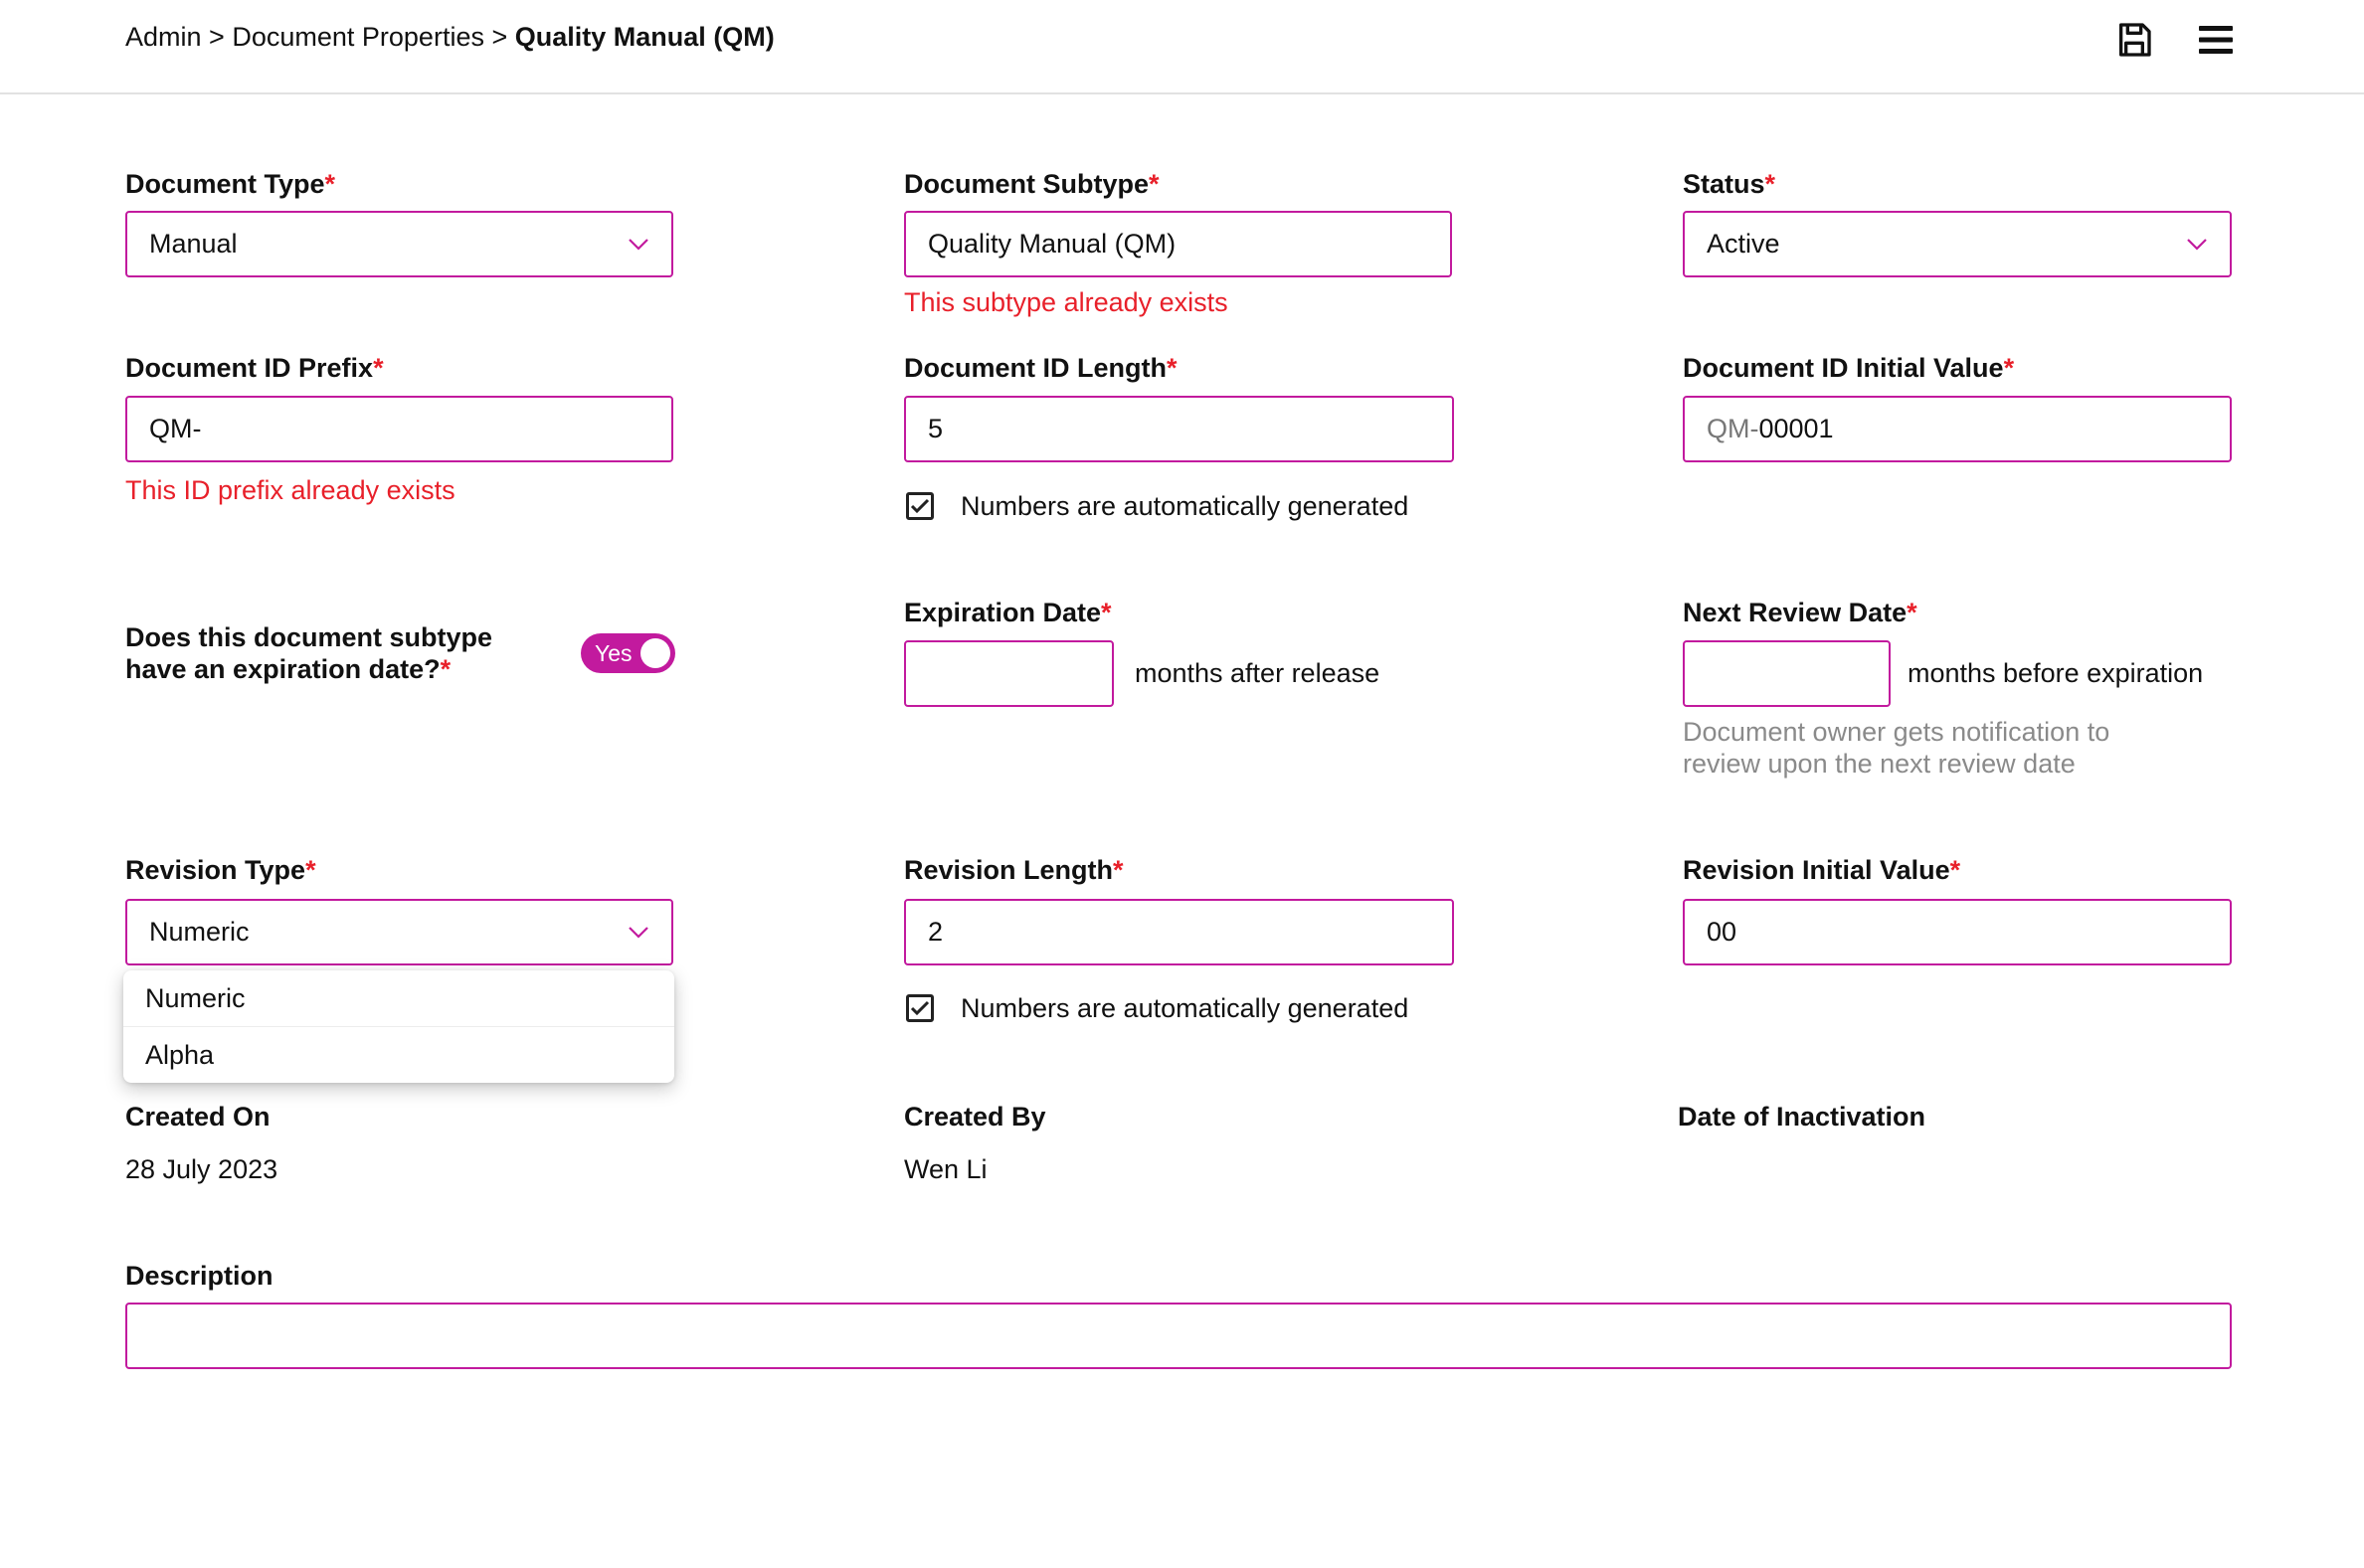  Describe the element at coordinates (1032, 184) in the screenshot. I see `document-subtype-label: Document Subtype*` at that location.